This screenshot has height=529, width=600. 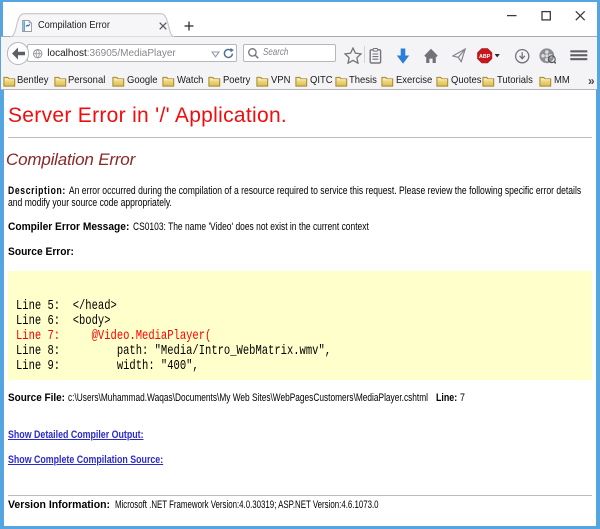 I want to click on svg-text: ABP, so click(x=485, y=57).